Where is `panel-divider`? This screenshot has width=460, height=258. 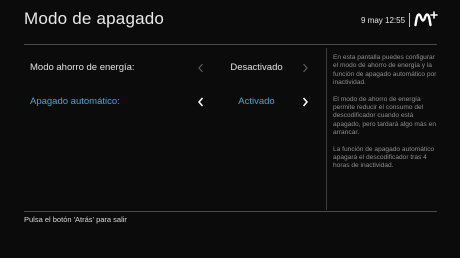
panel-divider is located at coordinates (326, 129).